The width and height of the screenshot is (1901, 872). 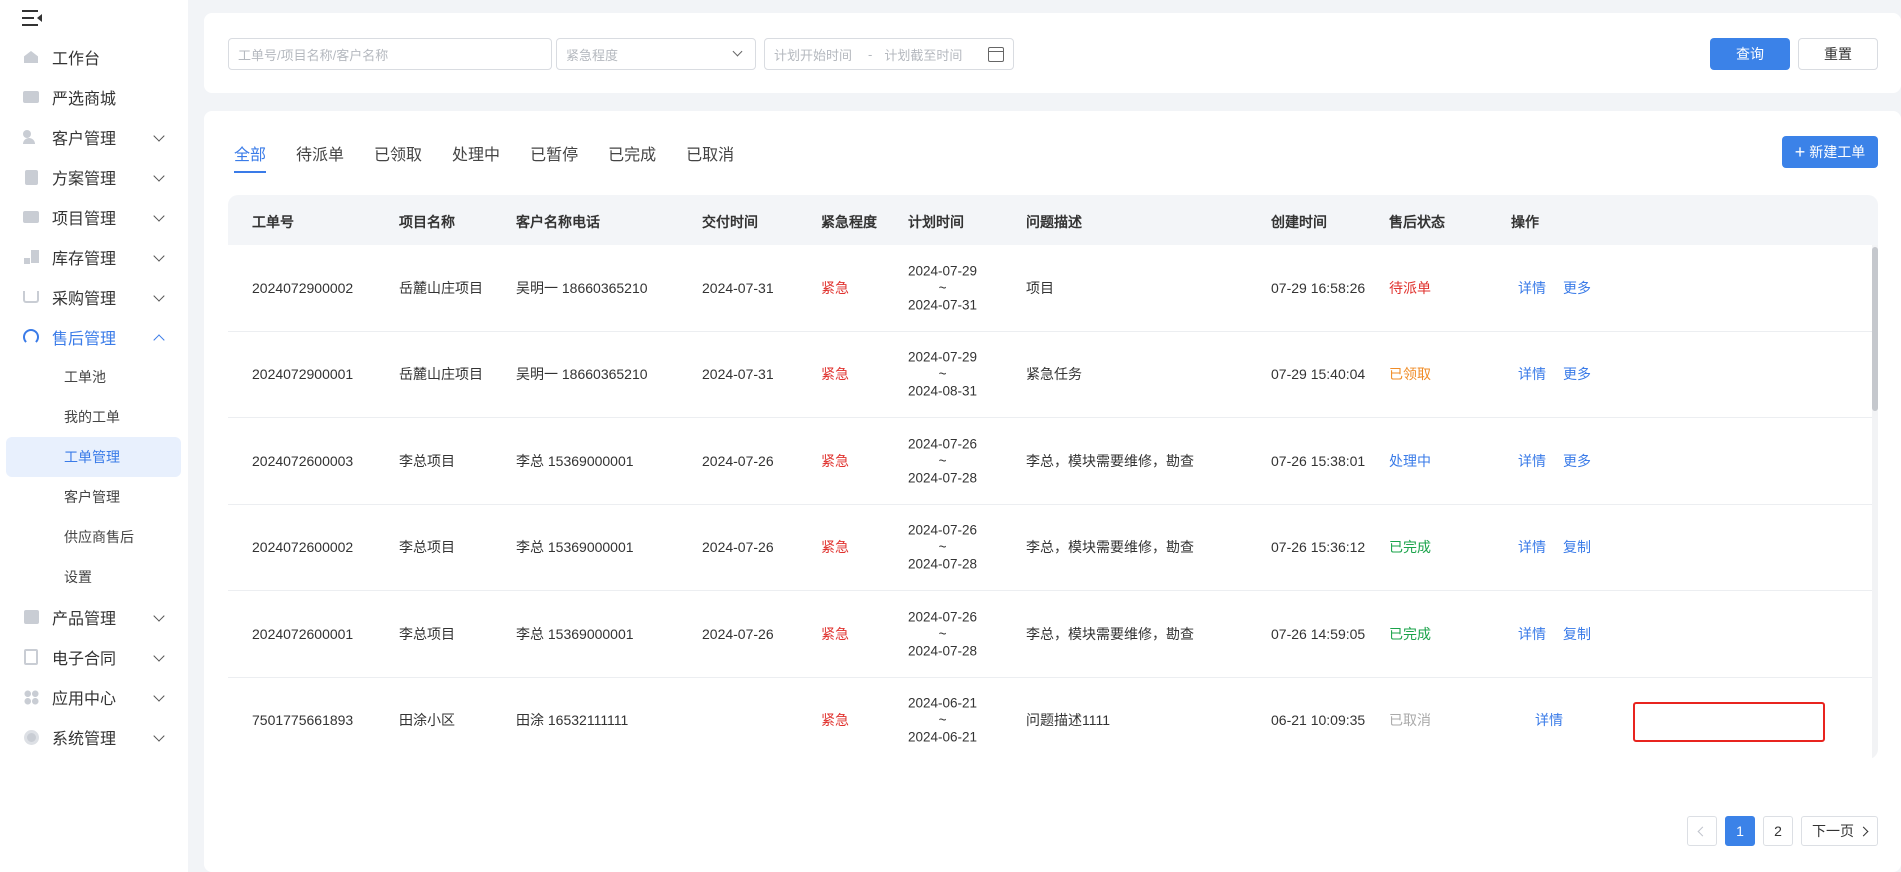 What do you see at coordinates (575, 547) in the screenshot?
I see `customer-contact: 李总 15369000001` at bounding box center [575, 547].